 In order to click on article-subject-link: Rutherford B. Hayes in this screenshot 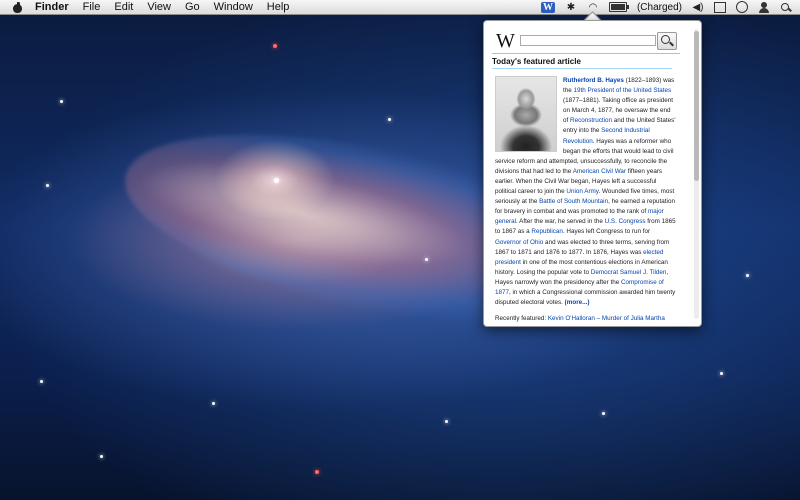, I will do `click(593, 80)`.